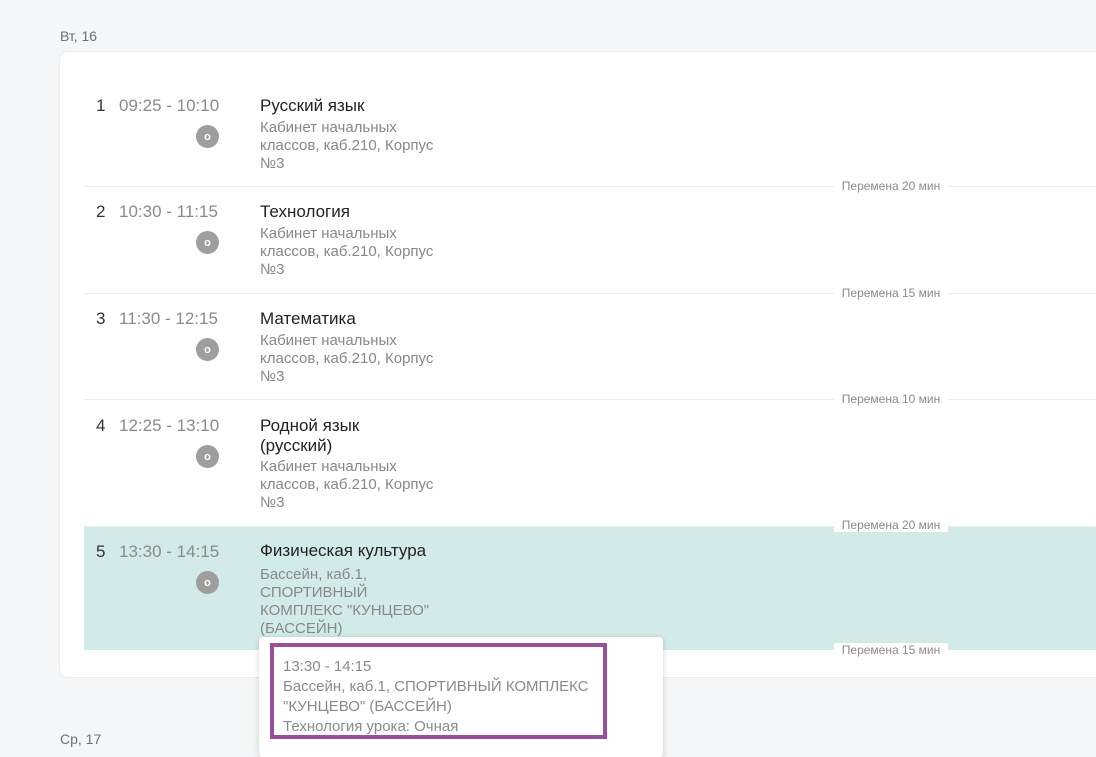 This screenshot has height=757, width=1096. Describe the element at coordinates (101, 318) in the screenshot. I see `lesson-number: 3` at that location.